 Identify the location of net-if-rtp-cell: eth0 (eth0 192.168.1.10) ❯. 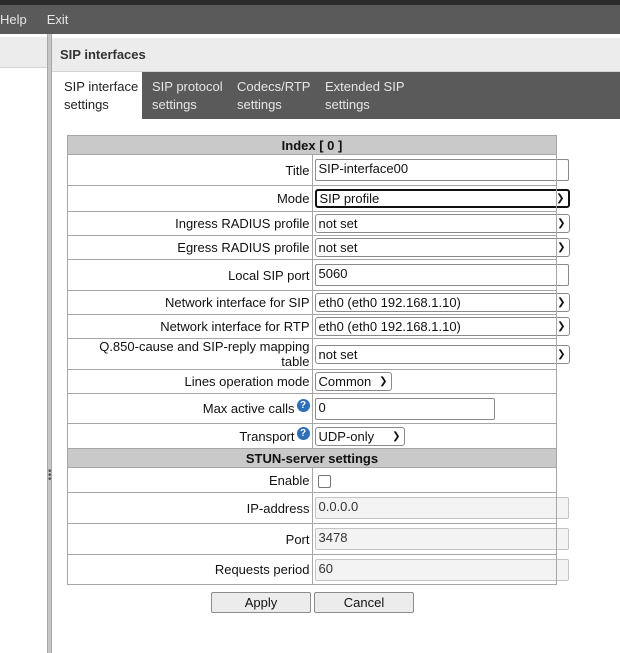
(440, 326).